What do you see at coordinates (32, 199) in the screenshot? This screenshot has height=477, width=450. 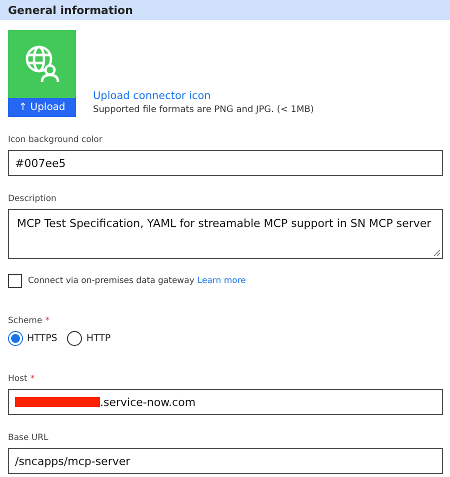 I see `field-label: Description` at bounding box center [32, 199].